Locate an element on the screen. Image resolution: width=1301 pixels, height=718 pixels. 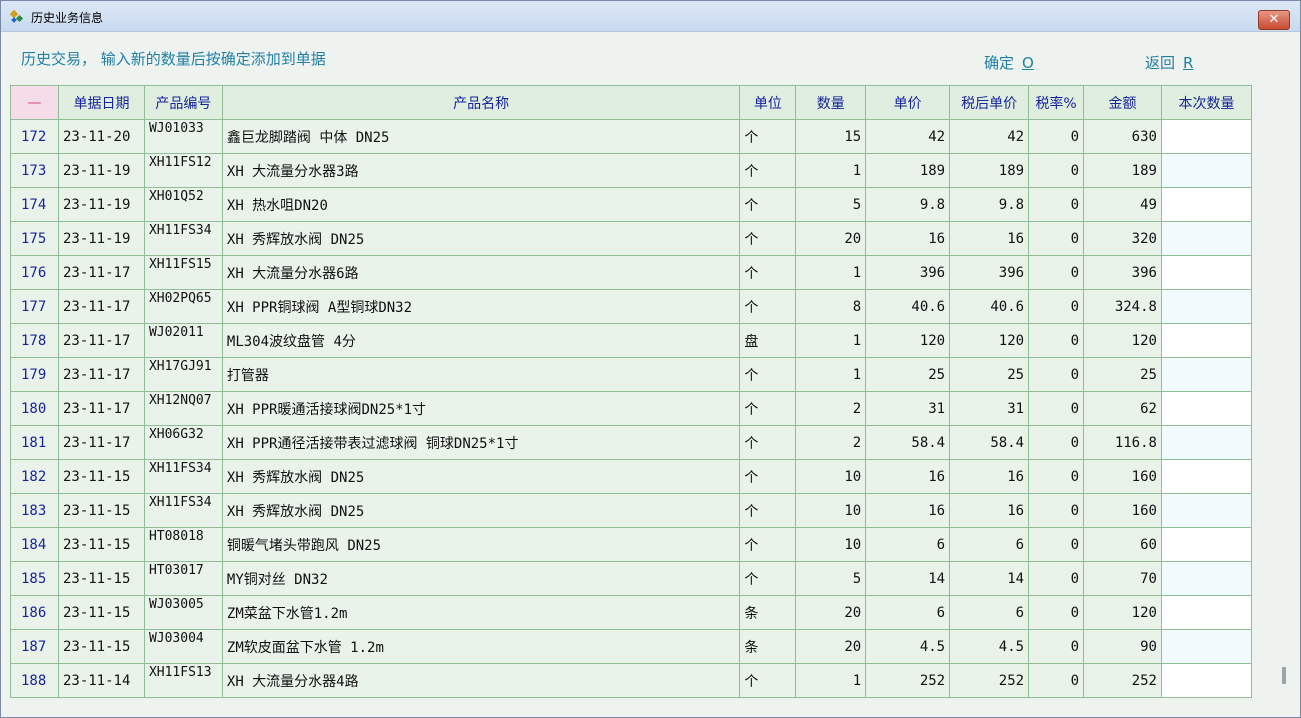
row-number: 183 is located at coordinates (34, 510).